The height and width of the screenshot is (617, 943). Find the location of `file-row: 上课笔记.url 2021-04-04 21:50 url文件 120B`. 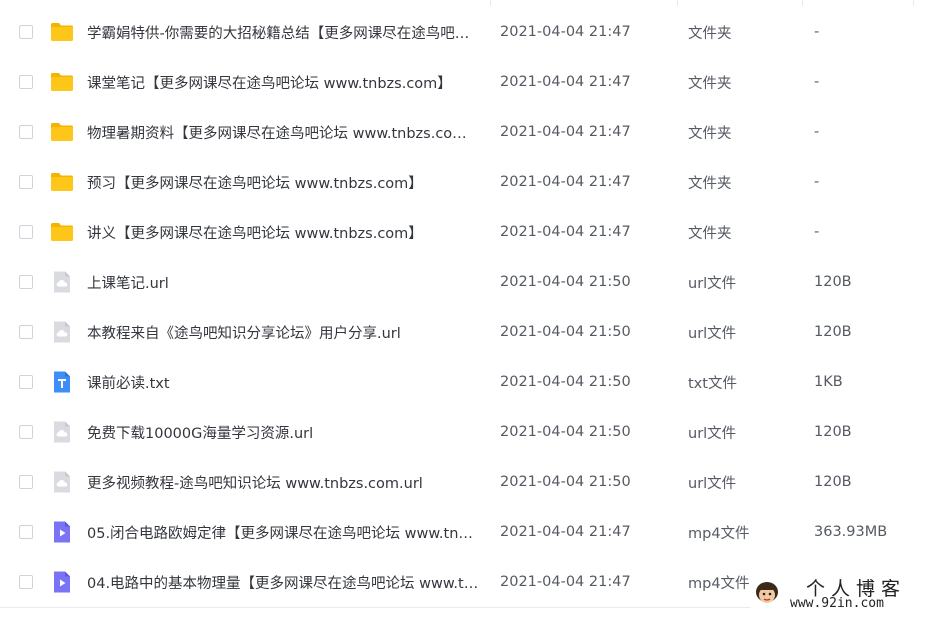

file-row: 上课笔记.url 2021-04-04 21:50 url文件 120B is located at coordinates (471, 282).